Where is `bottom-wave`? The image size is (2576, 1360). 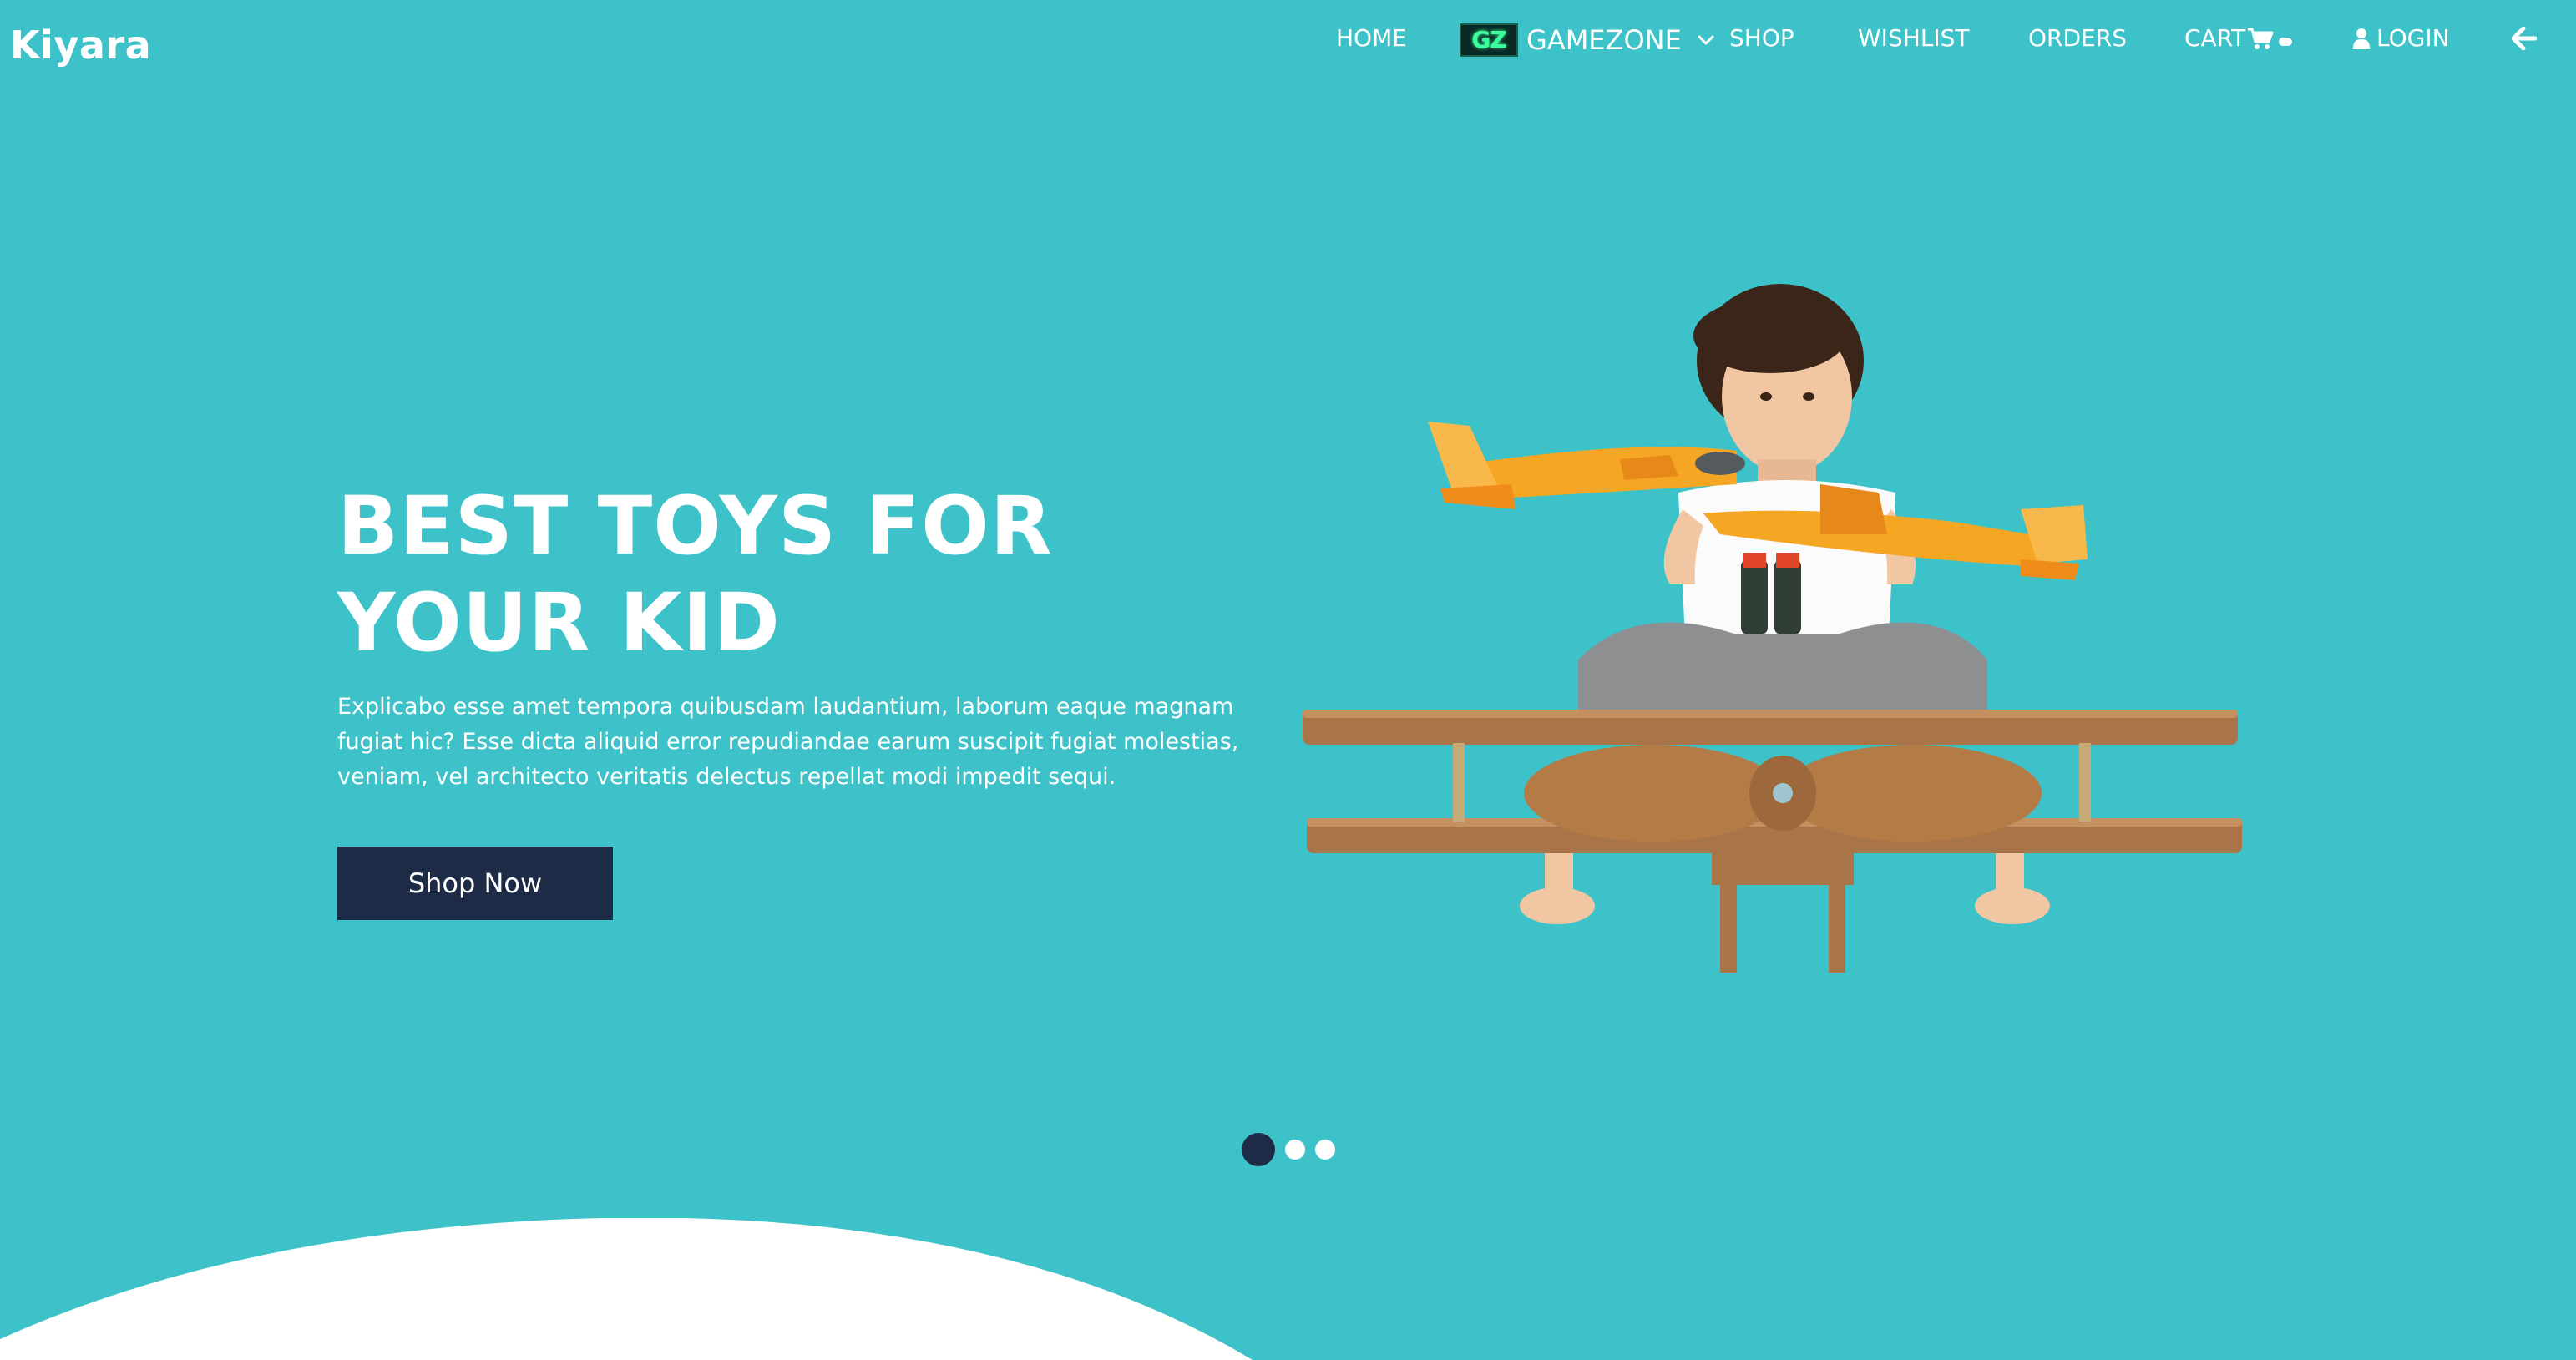 bottom-wave is located at coordinates (626, 1289).